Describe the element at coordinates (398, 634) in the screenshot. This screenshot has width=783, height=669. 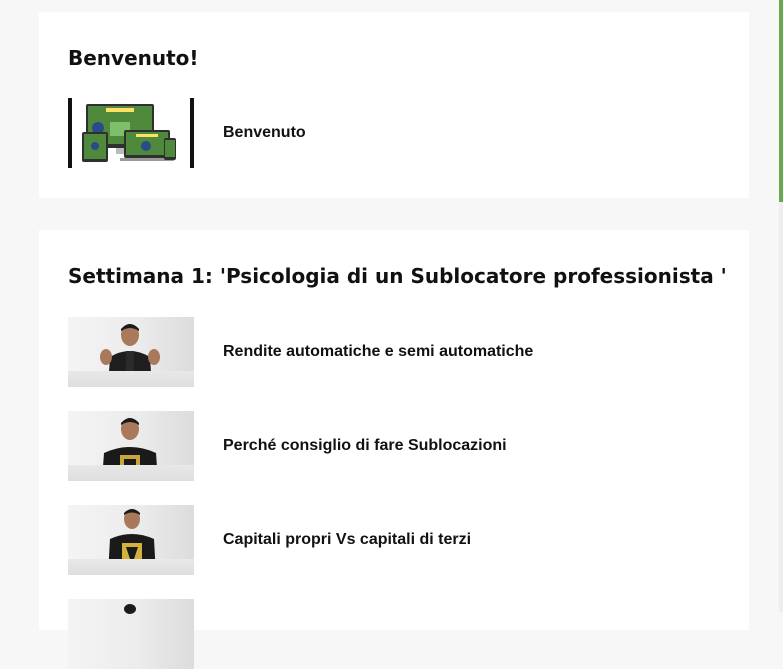
I see `lesson-item` at that location.